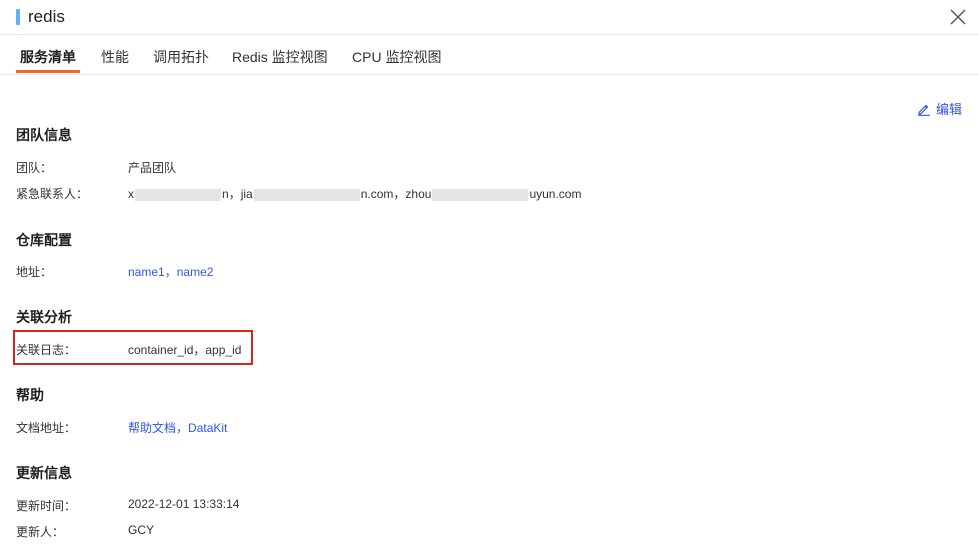  Describe the element at coordinates (377, 194) in the screenshot. I see `contact-2-suffix: n.com` at that location.